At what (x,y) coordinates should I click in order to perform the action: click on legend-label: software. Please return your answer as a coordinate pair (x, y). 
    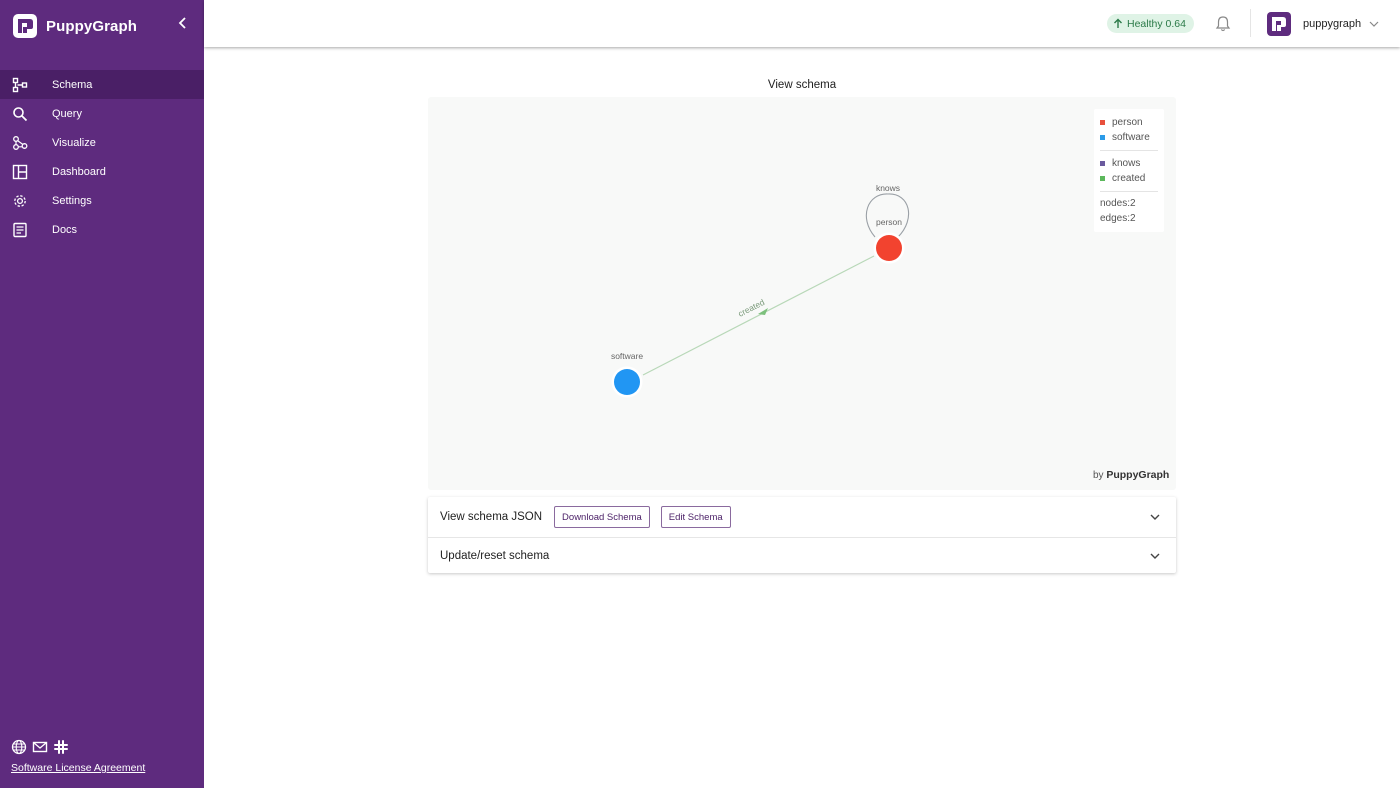
    Looking at the image, I should click on (1131, 137).